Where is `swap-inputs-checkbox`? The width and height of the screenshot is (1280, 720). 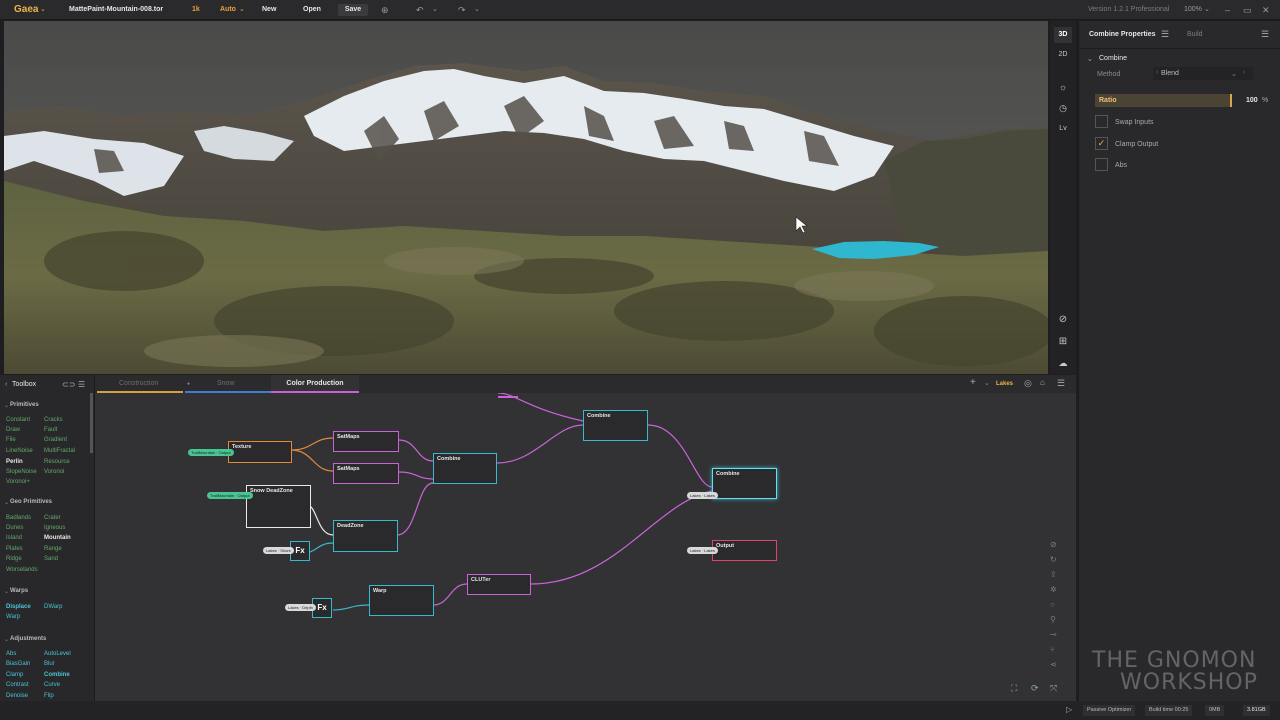 swap-inputs-checkbox is located at coordinates (1101, 121).